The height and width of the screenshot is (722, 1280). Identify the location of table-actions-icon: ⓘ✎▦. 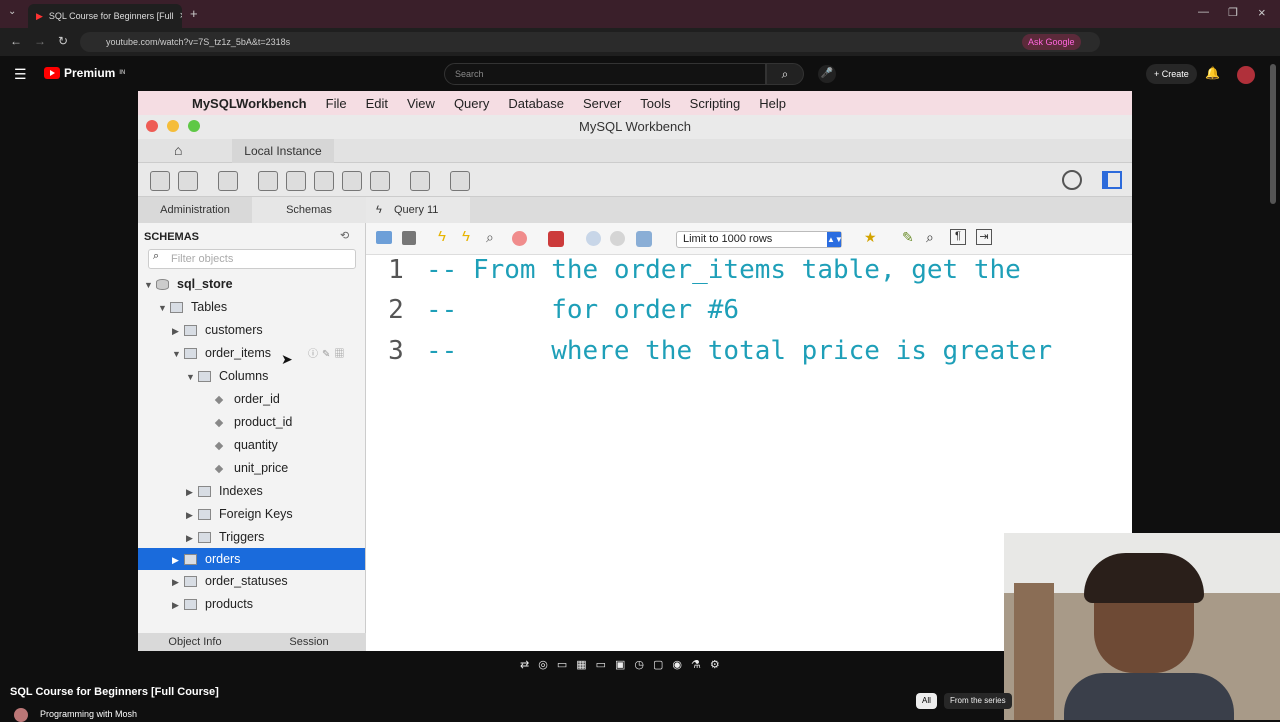
(328, 354).